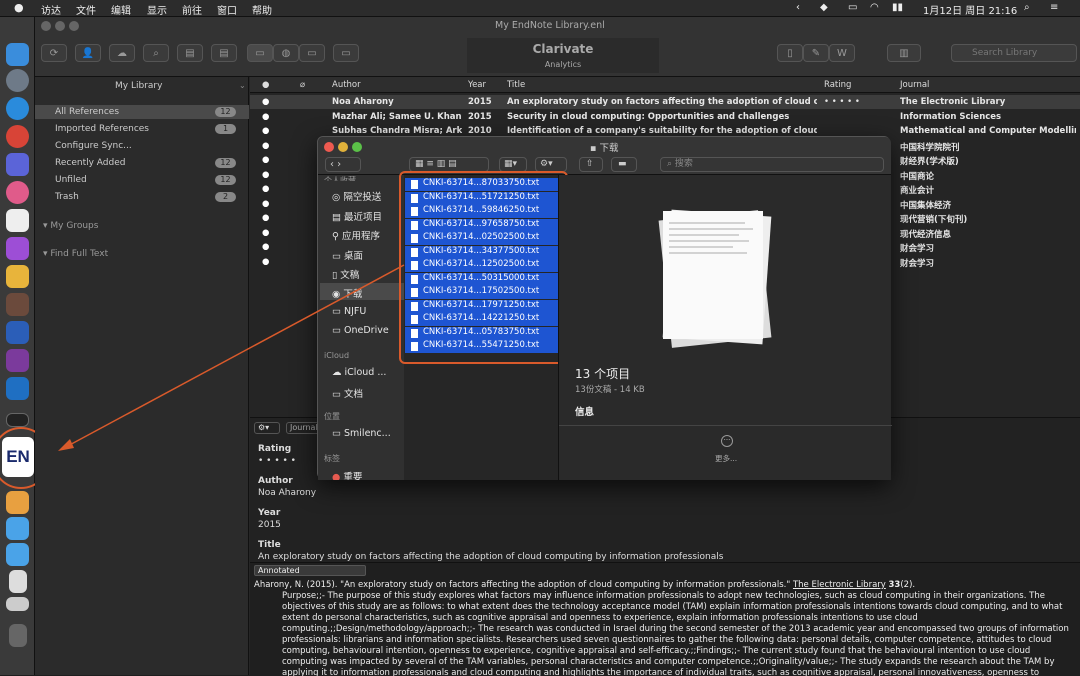 Image resolution: width=1080 pixels, height=676 pixels. What do you see at coordinates (343, 164) in the screenshot?
I see `back-forward-buttons: ‹ ›` at bounding box center [343, 164].